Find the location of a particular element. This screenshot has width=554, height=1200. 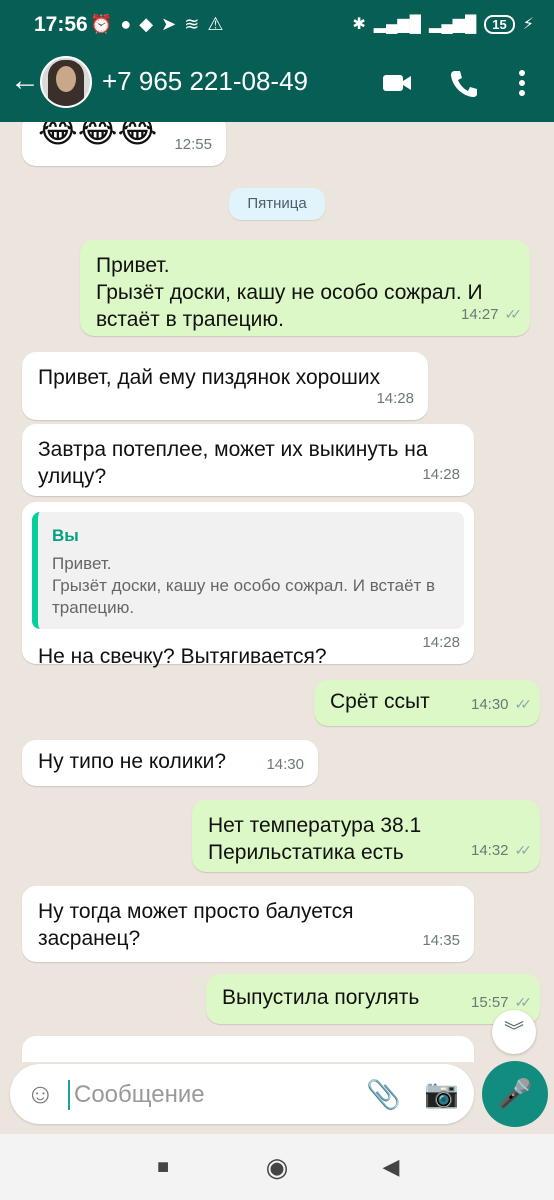

telegram-icon: ➤ is located at coordinates (169, 24).